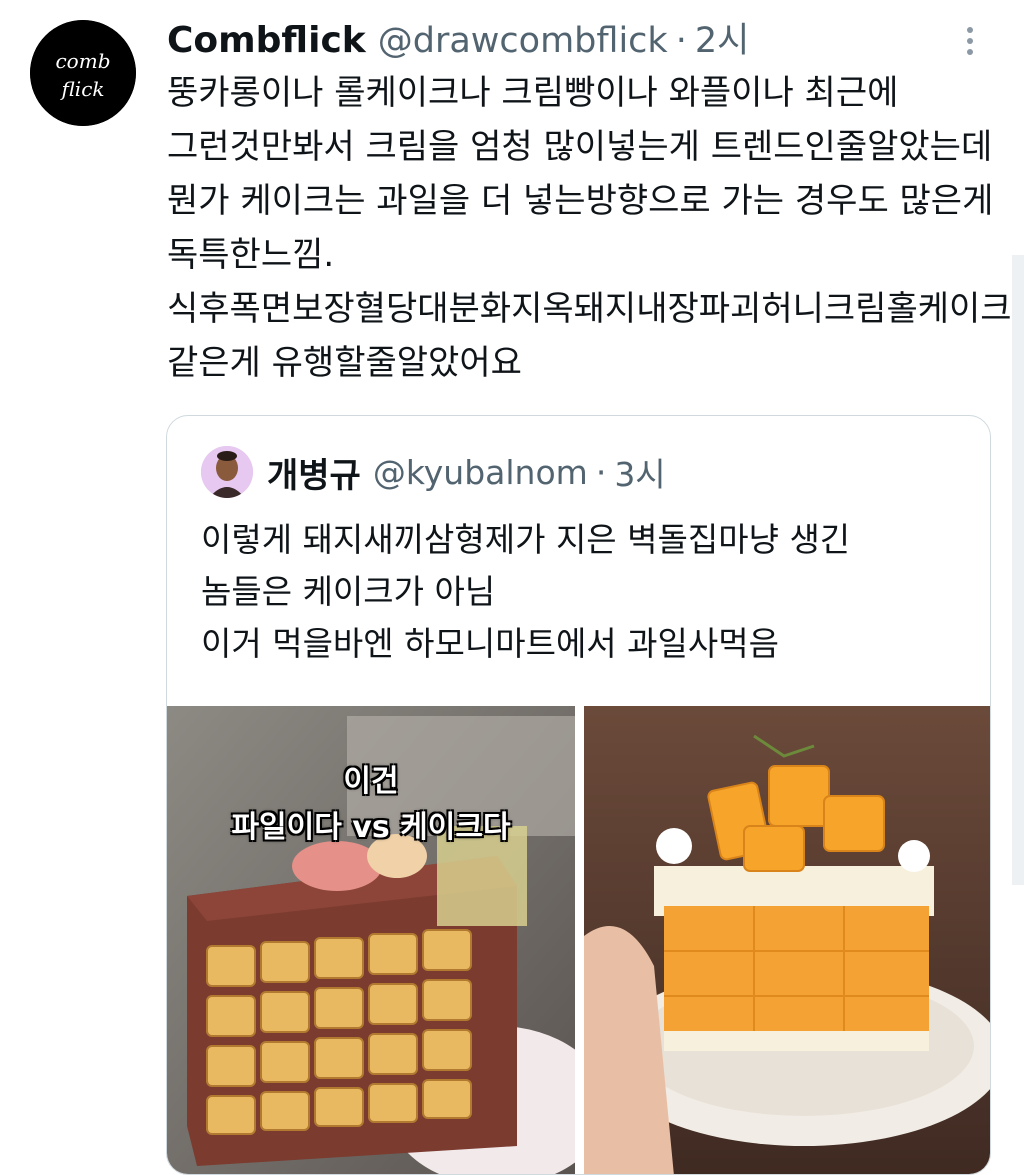 This screenshot has height=1175, width=1024. Describe the element at coordinates (371, 781) in the screenshot. I see `image-caption-line1: 이건` at that location.